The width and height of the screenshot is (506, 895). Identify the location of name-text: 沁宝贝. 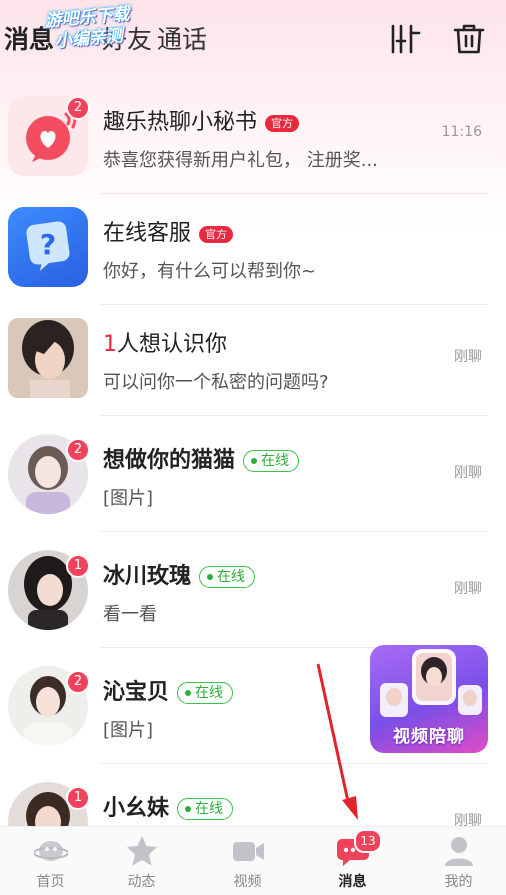
(136, 692).